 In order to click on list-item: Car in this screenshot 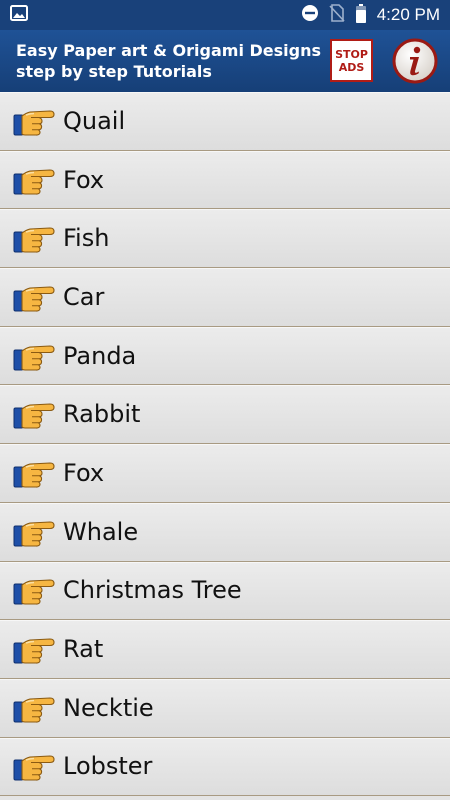, I will do `click(225, 297)`.